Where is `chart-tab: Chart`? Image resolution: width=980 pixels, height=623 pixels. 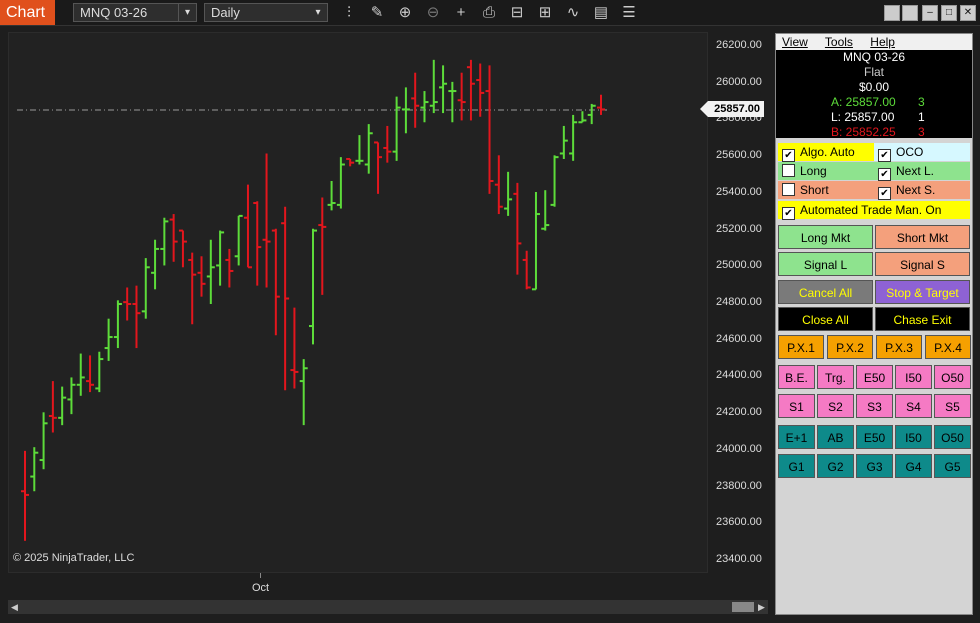
chart-tab: Chart is located at coordinates (27, 12).